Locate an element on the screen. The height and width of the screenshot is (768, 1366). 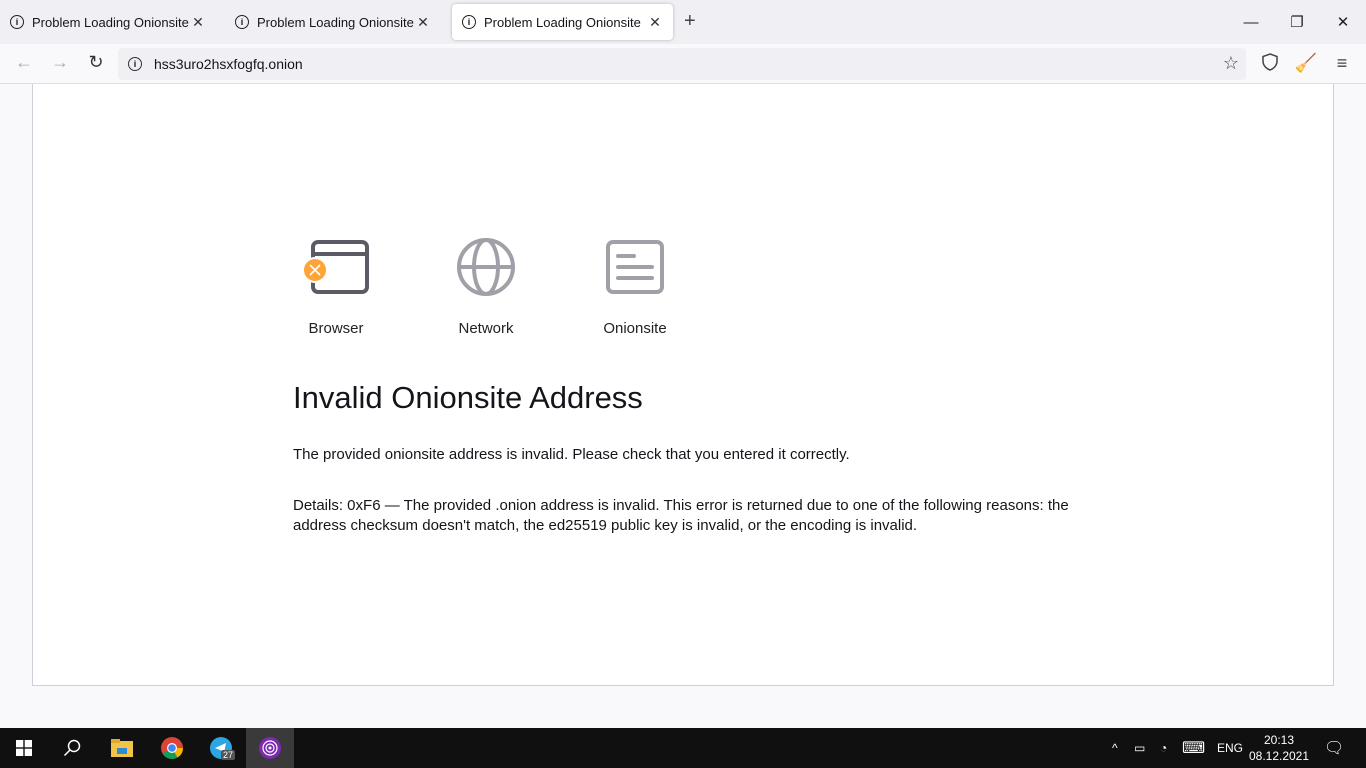
step-browser: Browser is located at coordinates (336, 286).